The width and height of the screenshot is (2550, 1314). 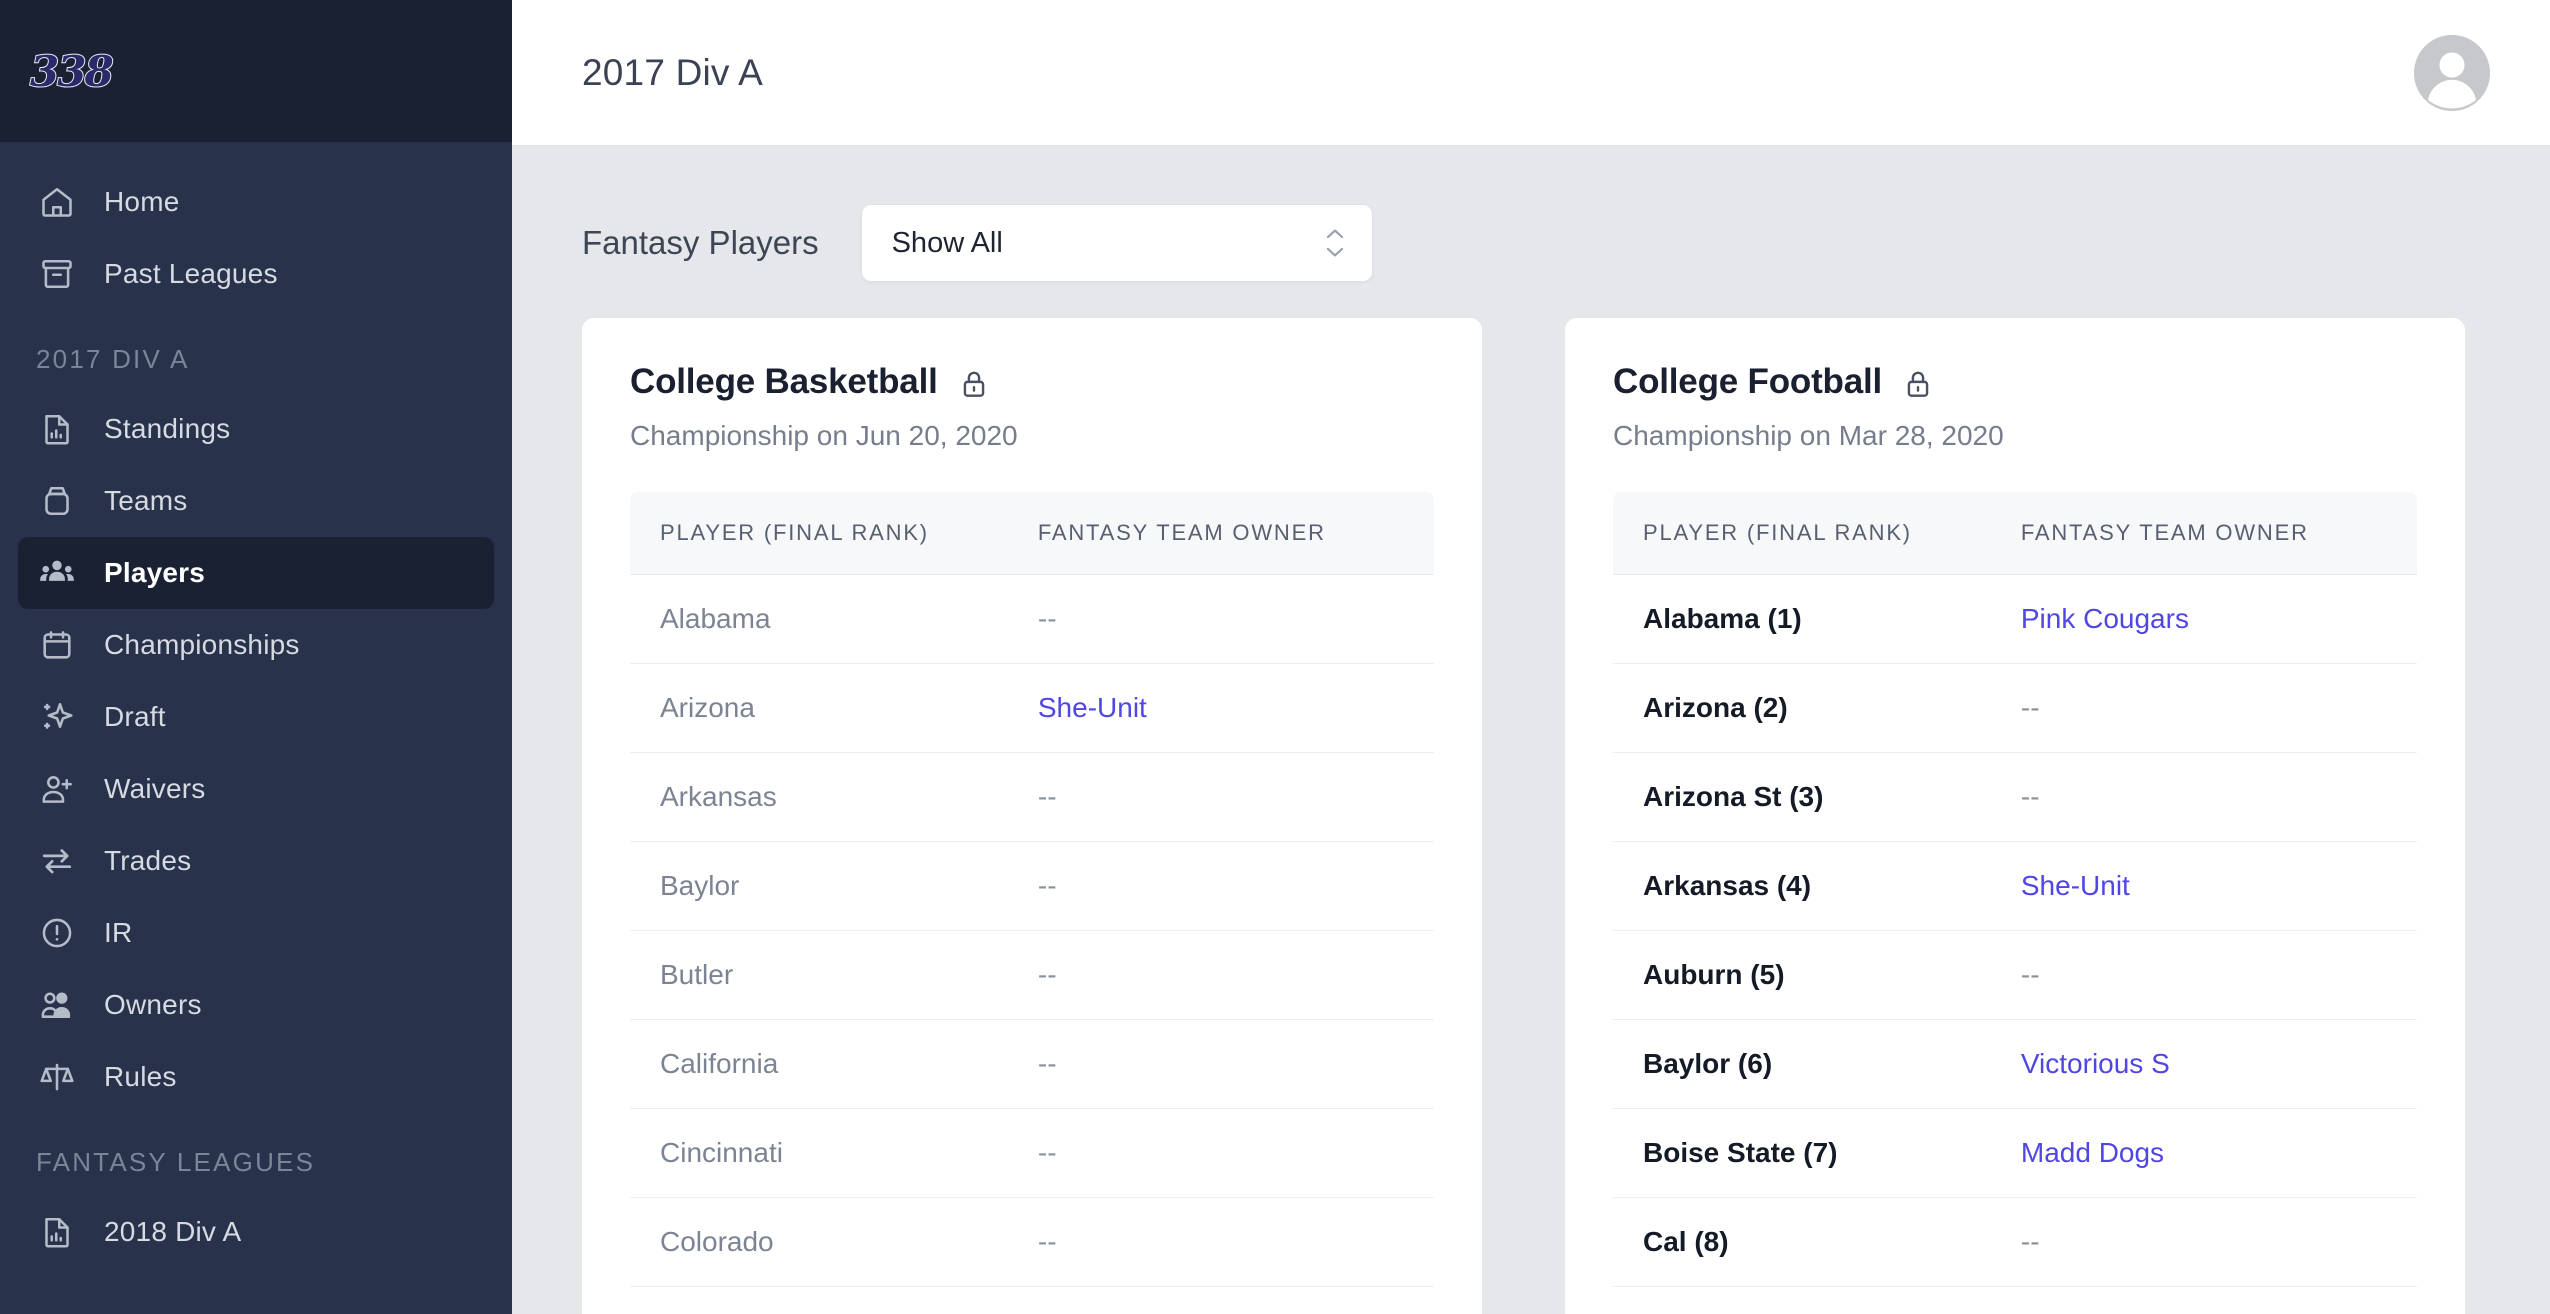 I want to click on player-name-cell: Baylor (6), so click(x=1802, y=1064).